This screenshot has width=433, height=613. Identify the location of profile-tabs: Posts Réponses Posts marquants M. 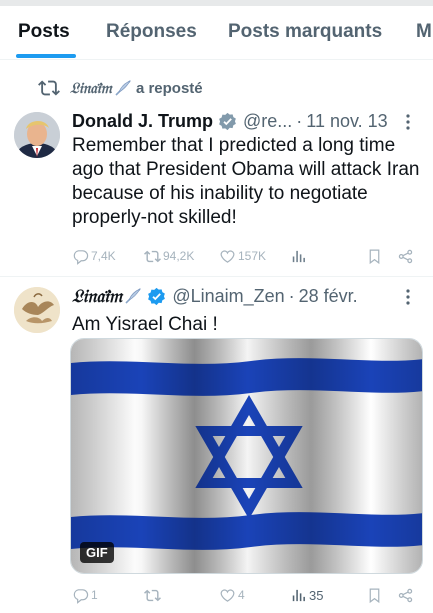
(216, 33).